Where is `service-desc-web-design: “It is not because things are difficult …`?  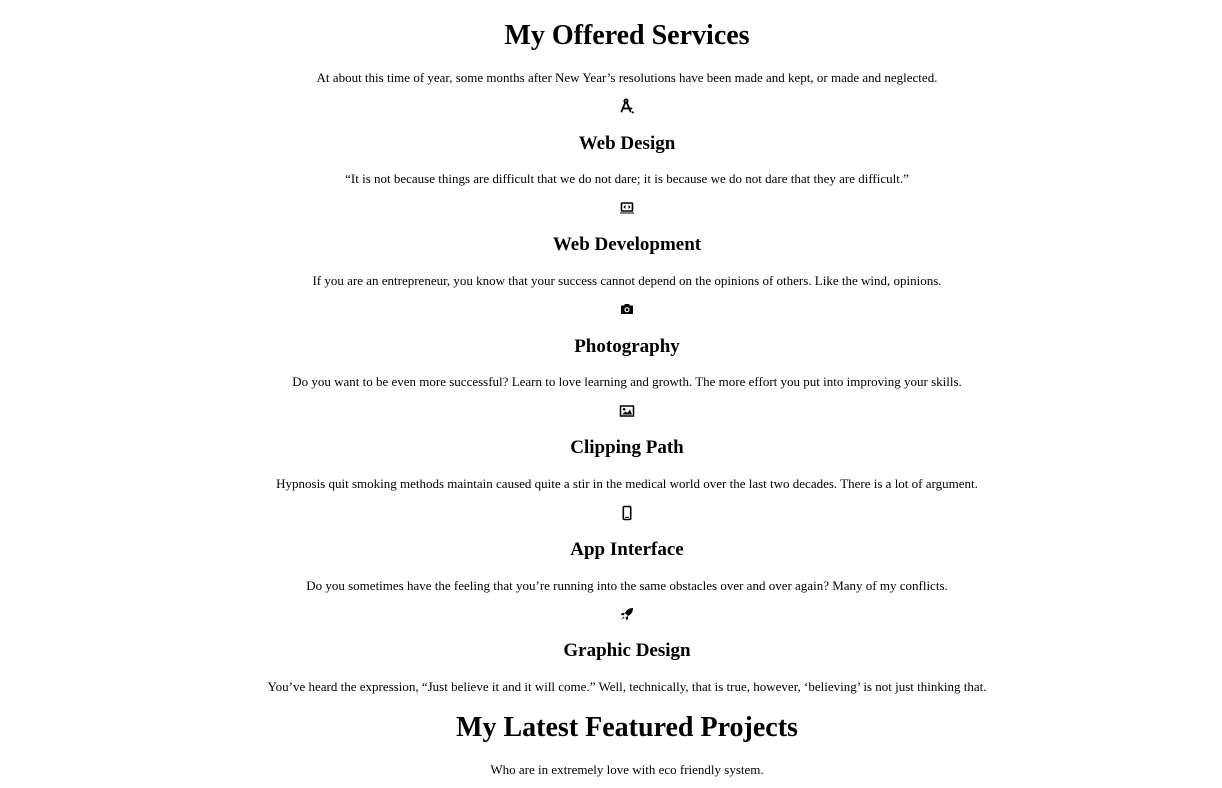
service-desc-web-design: “It is not because things are difficult … is located at coordinates (627, 178).